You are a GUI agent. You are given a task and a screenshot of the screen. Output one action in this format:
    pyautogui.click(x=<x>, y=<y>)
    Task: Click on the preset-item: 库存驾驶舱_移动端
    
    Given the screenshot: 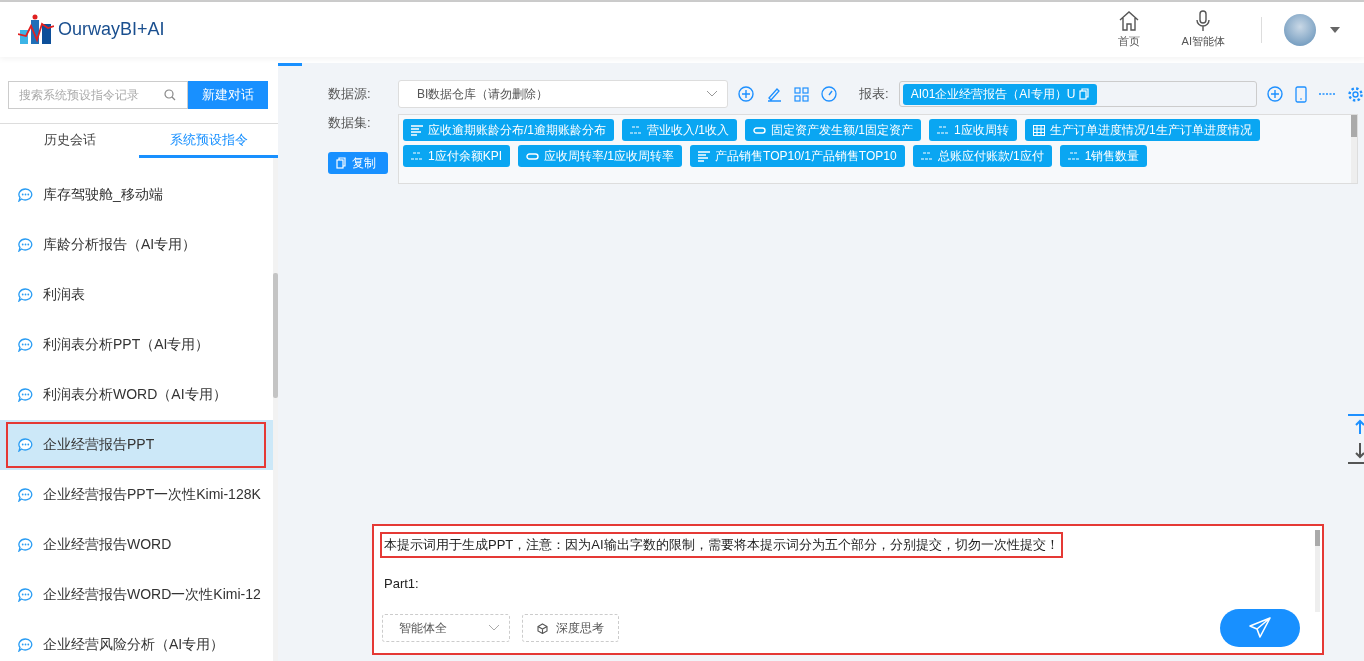 What is the action you would take?
    pyautogui.click(x=136, y=195)
    